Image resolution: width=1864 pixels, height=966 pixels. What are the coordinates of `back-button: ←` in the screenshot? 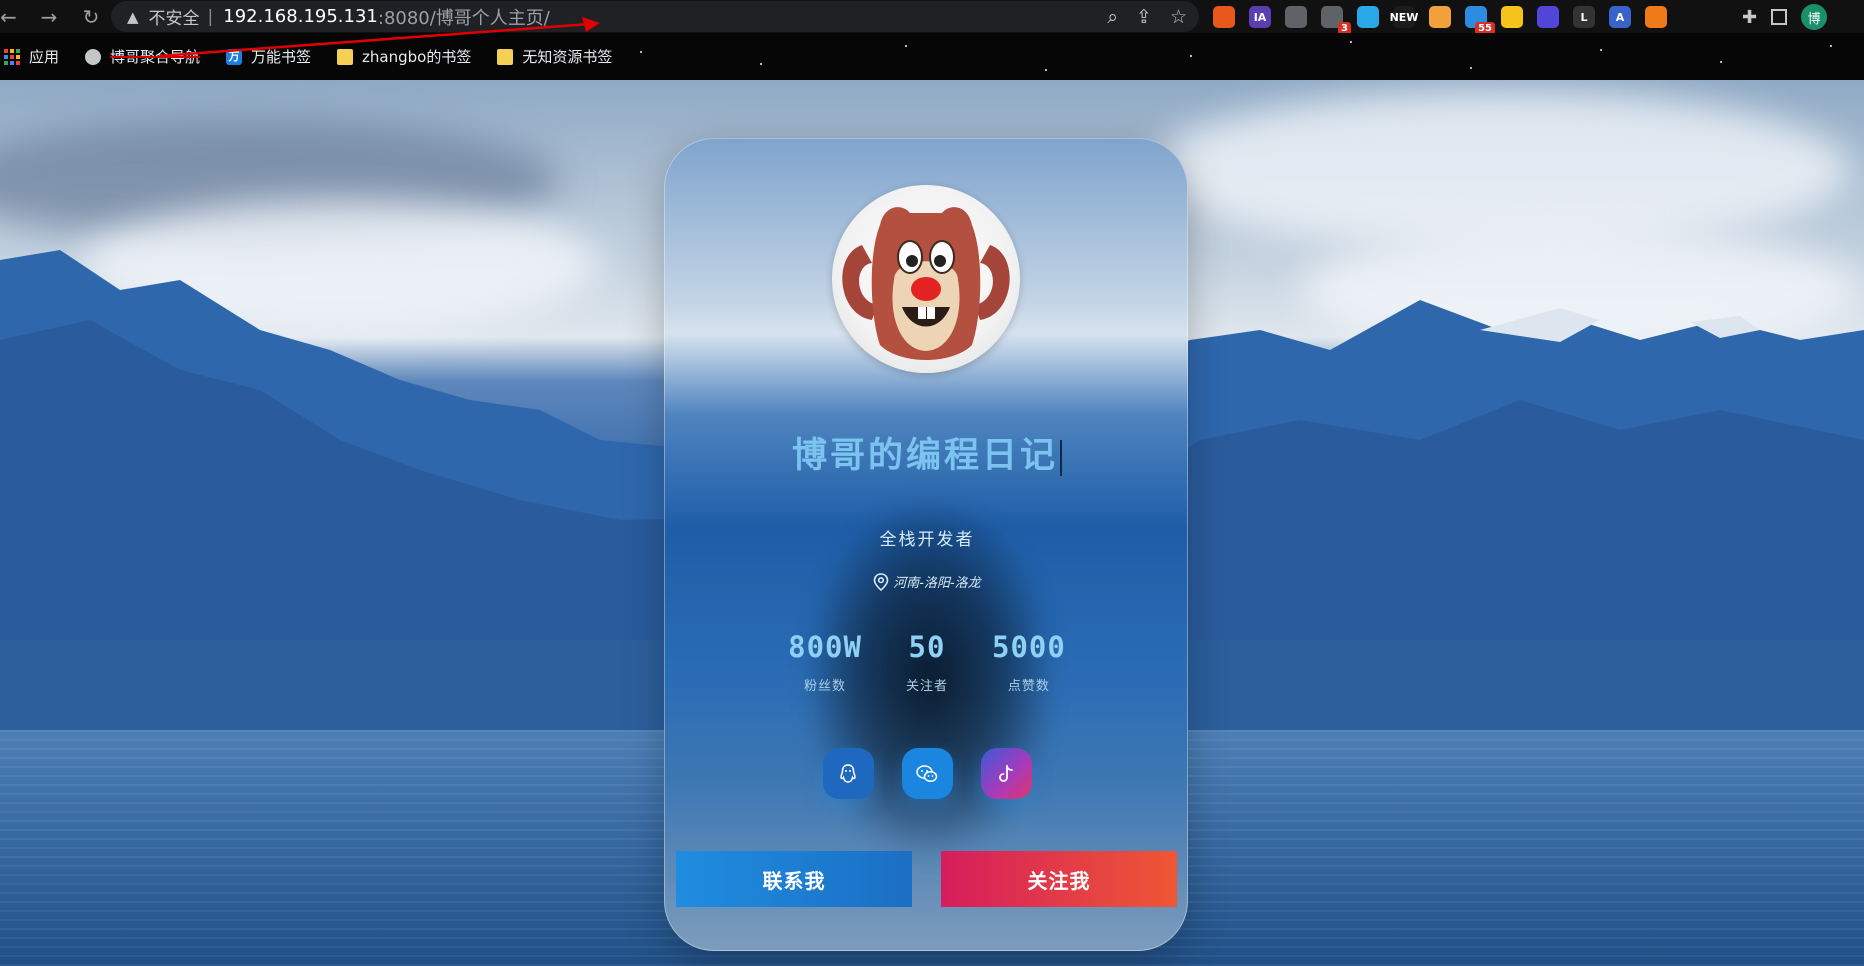 It's located at (11, 17).